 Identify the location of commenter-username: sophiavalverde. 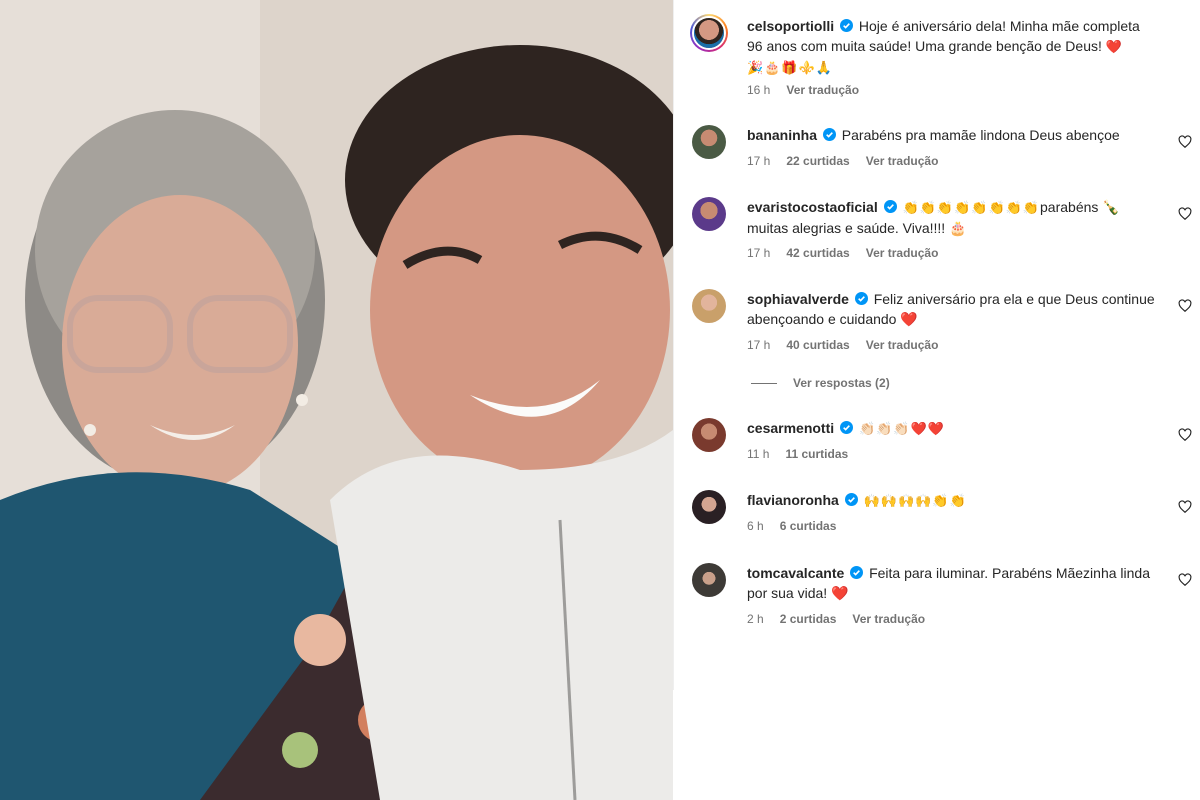
(798, 299).